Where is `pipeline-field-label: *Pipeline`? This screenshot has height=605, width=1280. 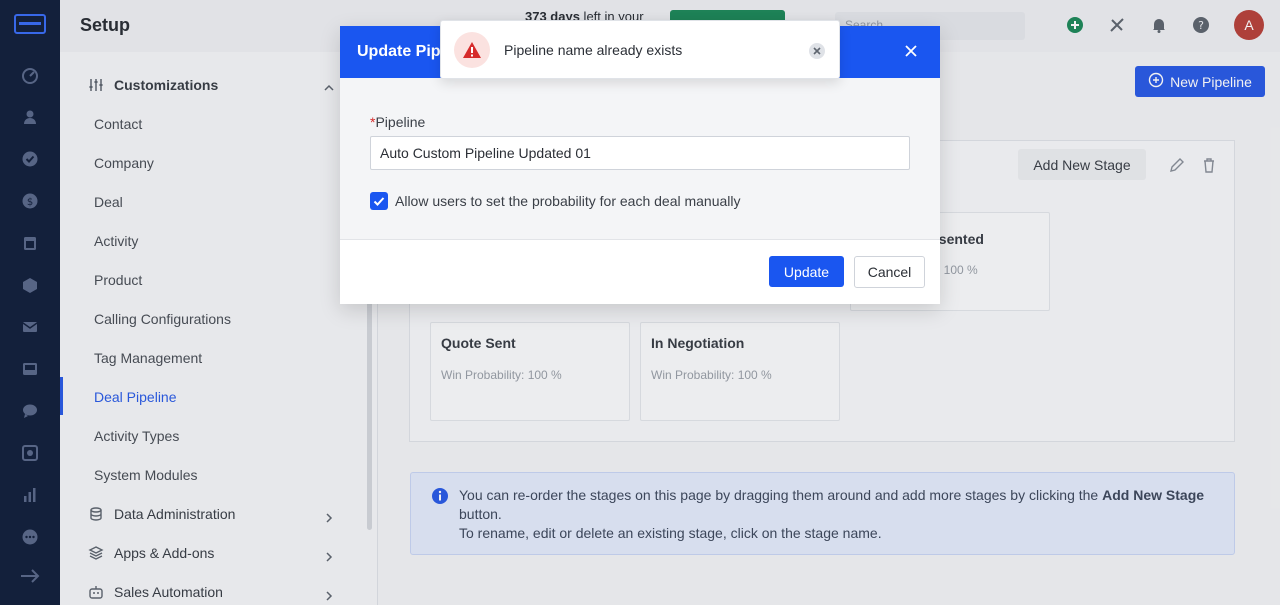
pipeline-field-label: *Pipeline is located at coordinates (397, 122).